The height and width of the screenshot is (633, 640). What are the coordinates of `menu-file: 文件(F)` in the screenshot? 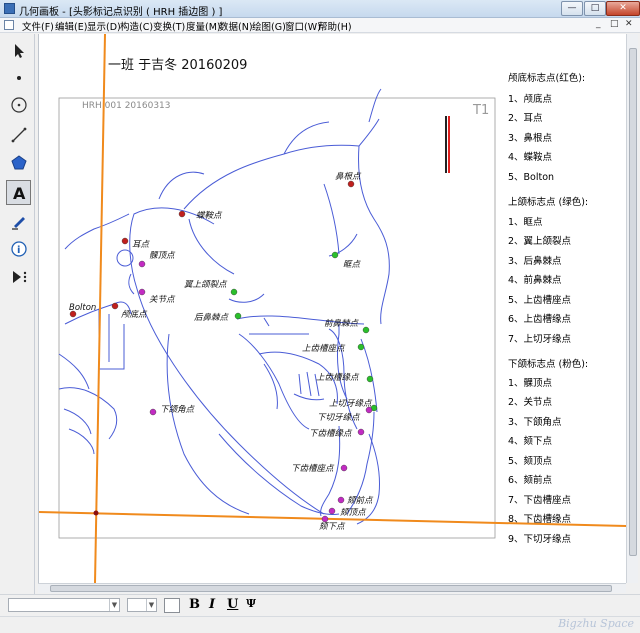 It's located at (38, 26).